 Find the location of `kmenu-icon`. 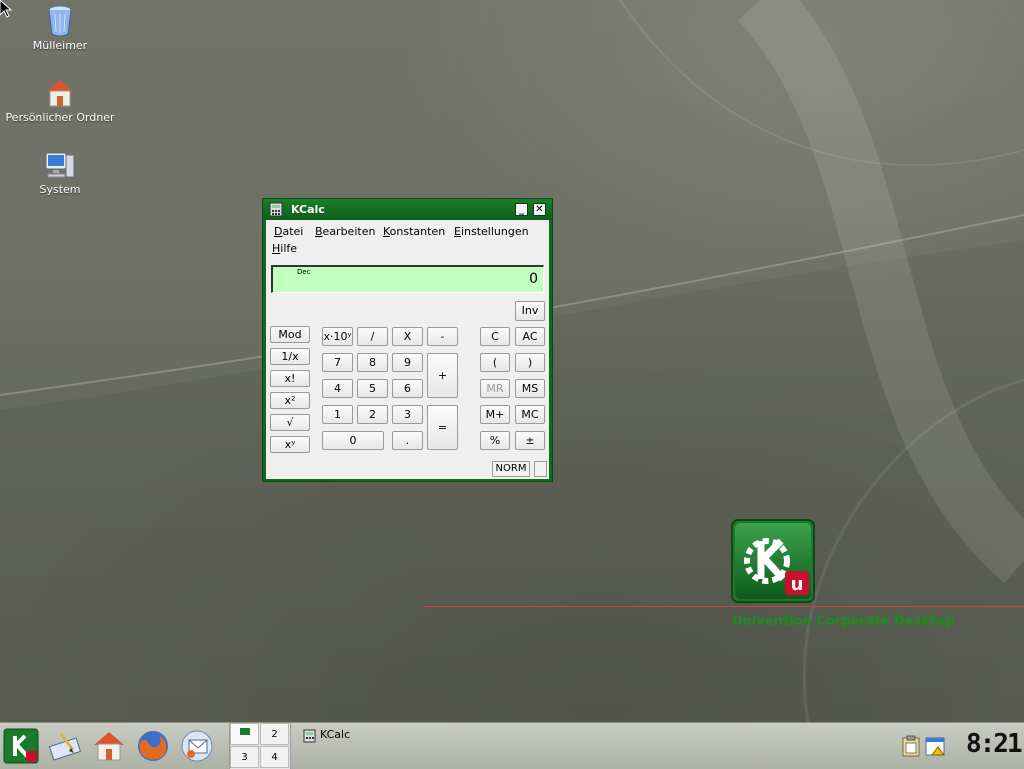

kmenu-icon is located at coordinates (21, 746).